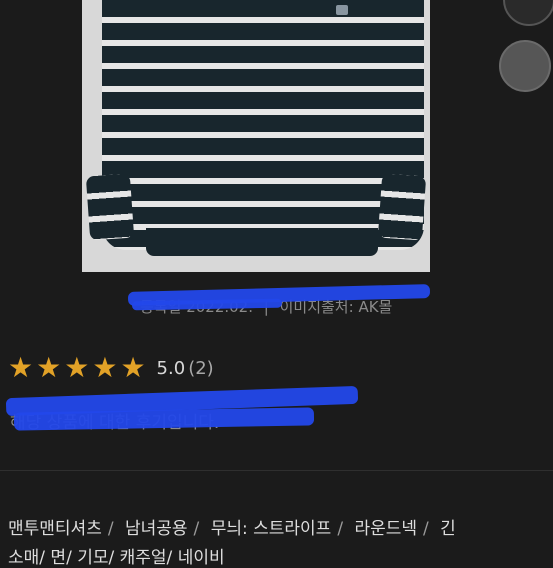  What do you see at coordinates (276, 470) in the screenshot?
I see `section-divider` at bounding box center [276, 470].